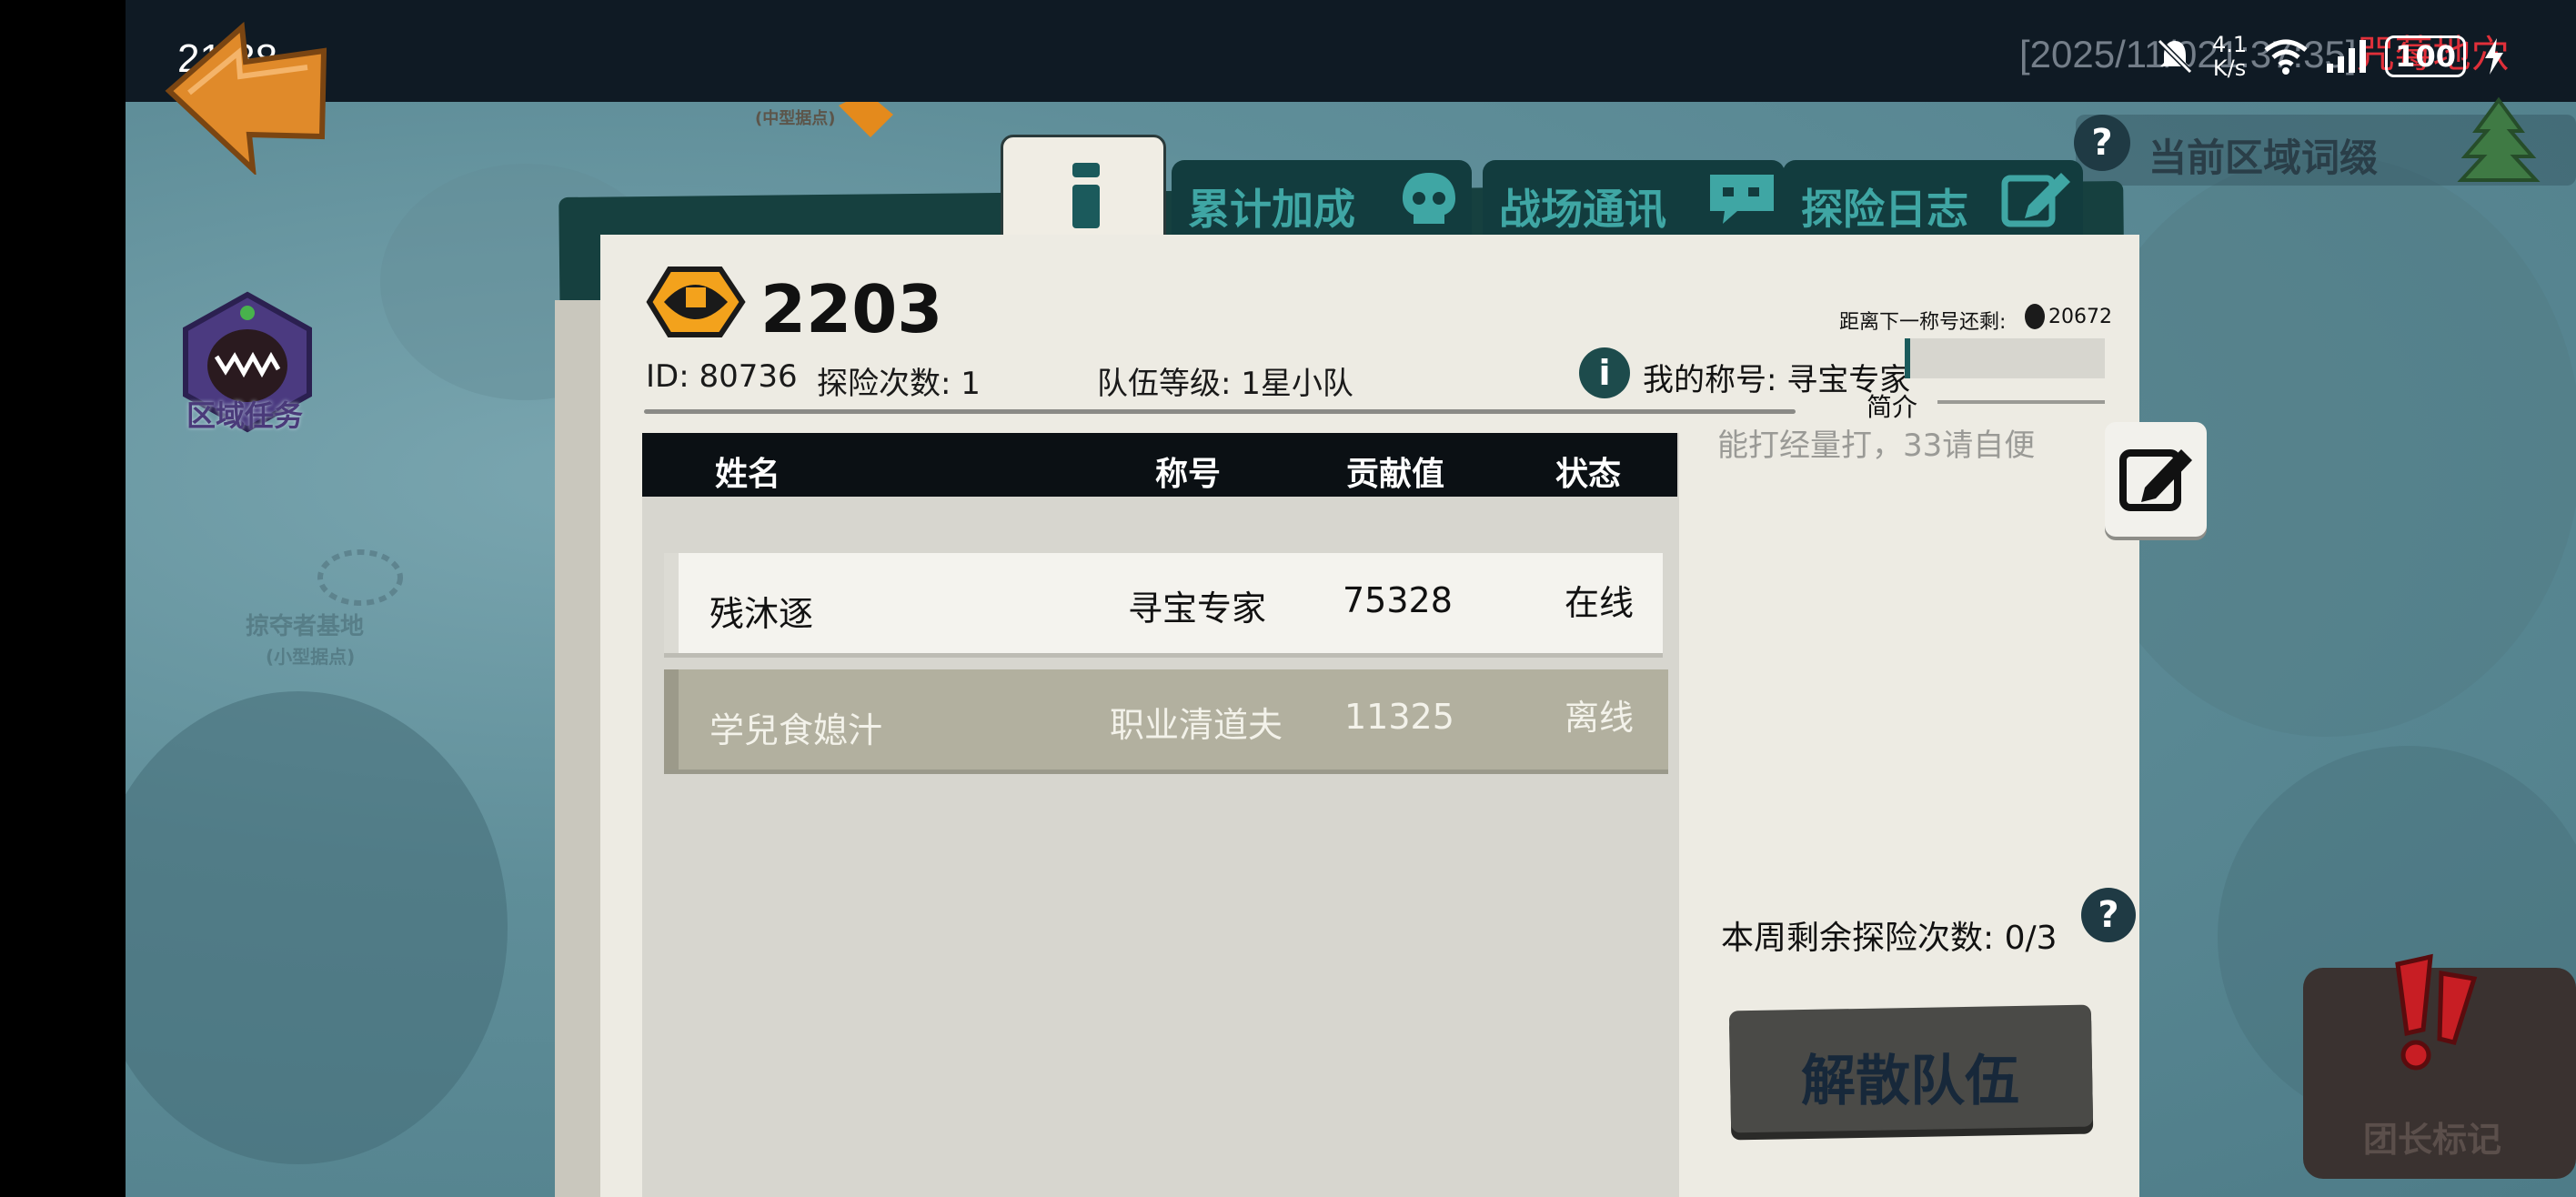  I want to click on skull-icon, so click(1429, 198).